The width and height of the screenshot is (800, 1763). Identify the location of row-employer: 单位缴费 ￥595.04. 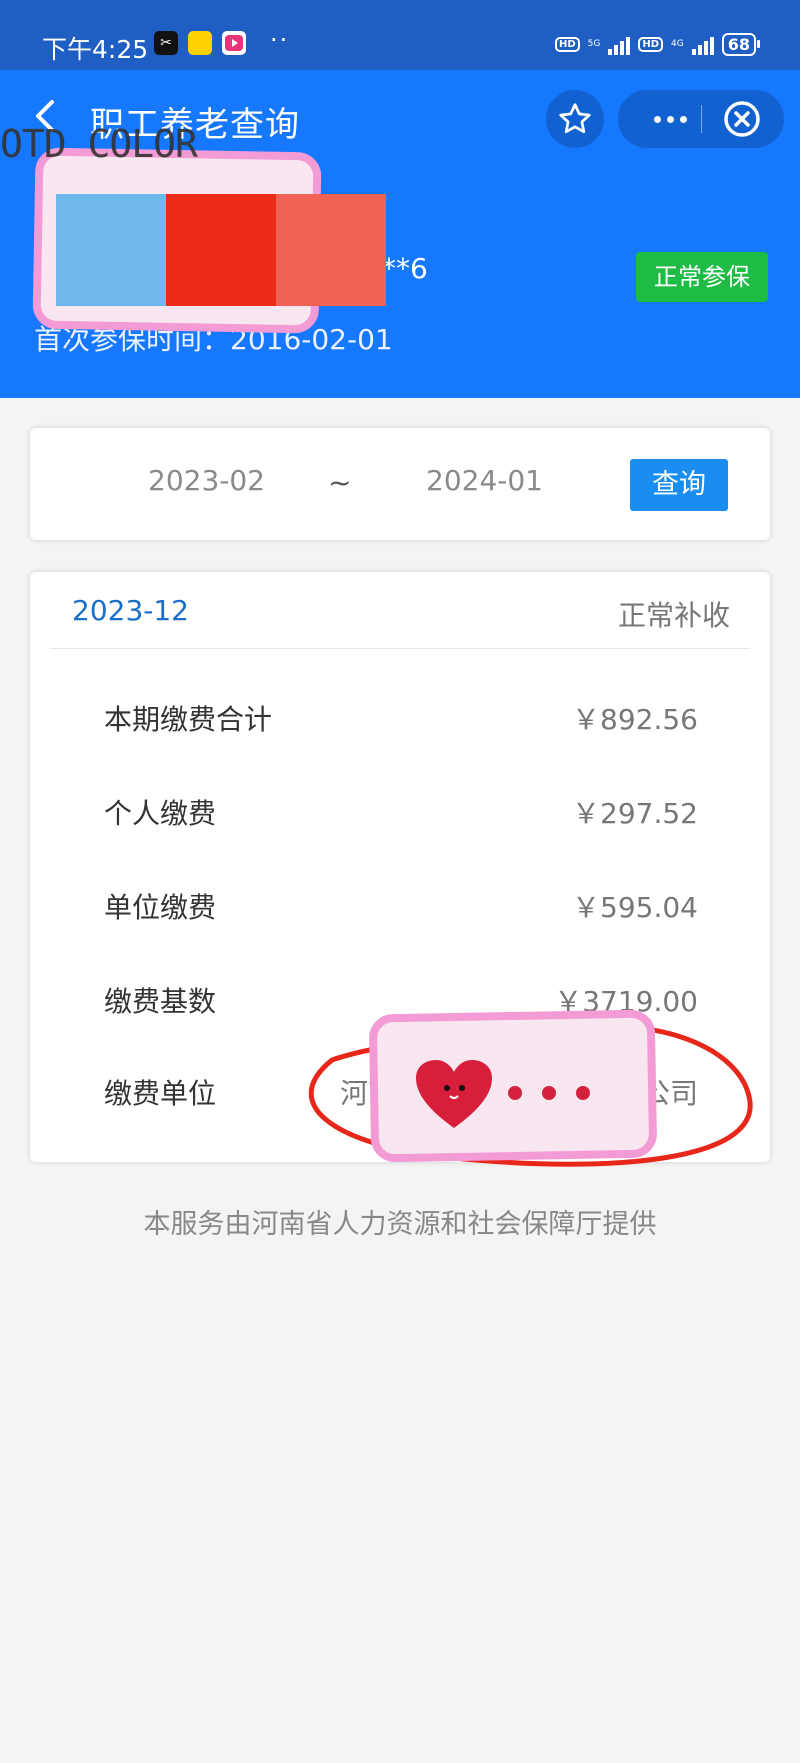
(401, 906).